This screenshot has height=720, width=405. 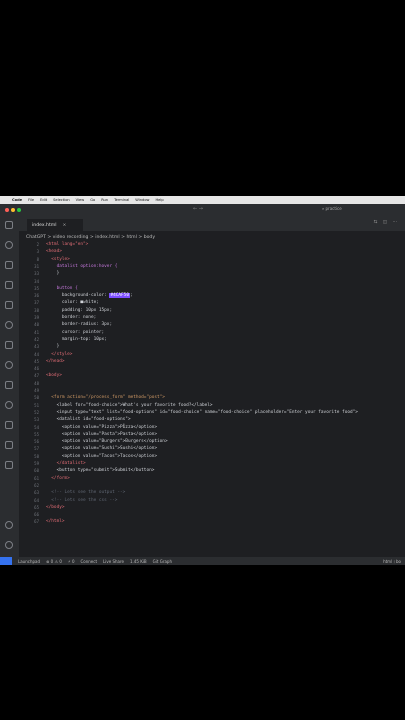 What do you see at coordinates (55, 521) in the screenshot?
I see `code-line: </html>` at bounding box center [55, 521].